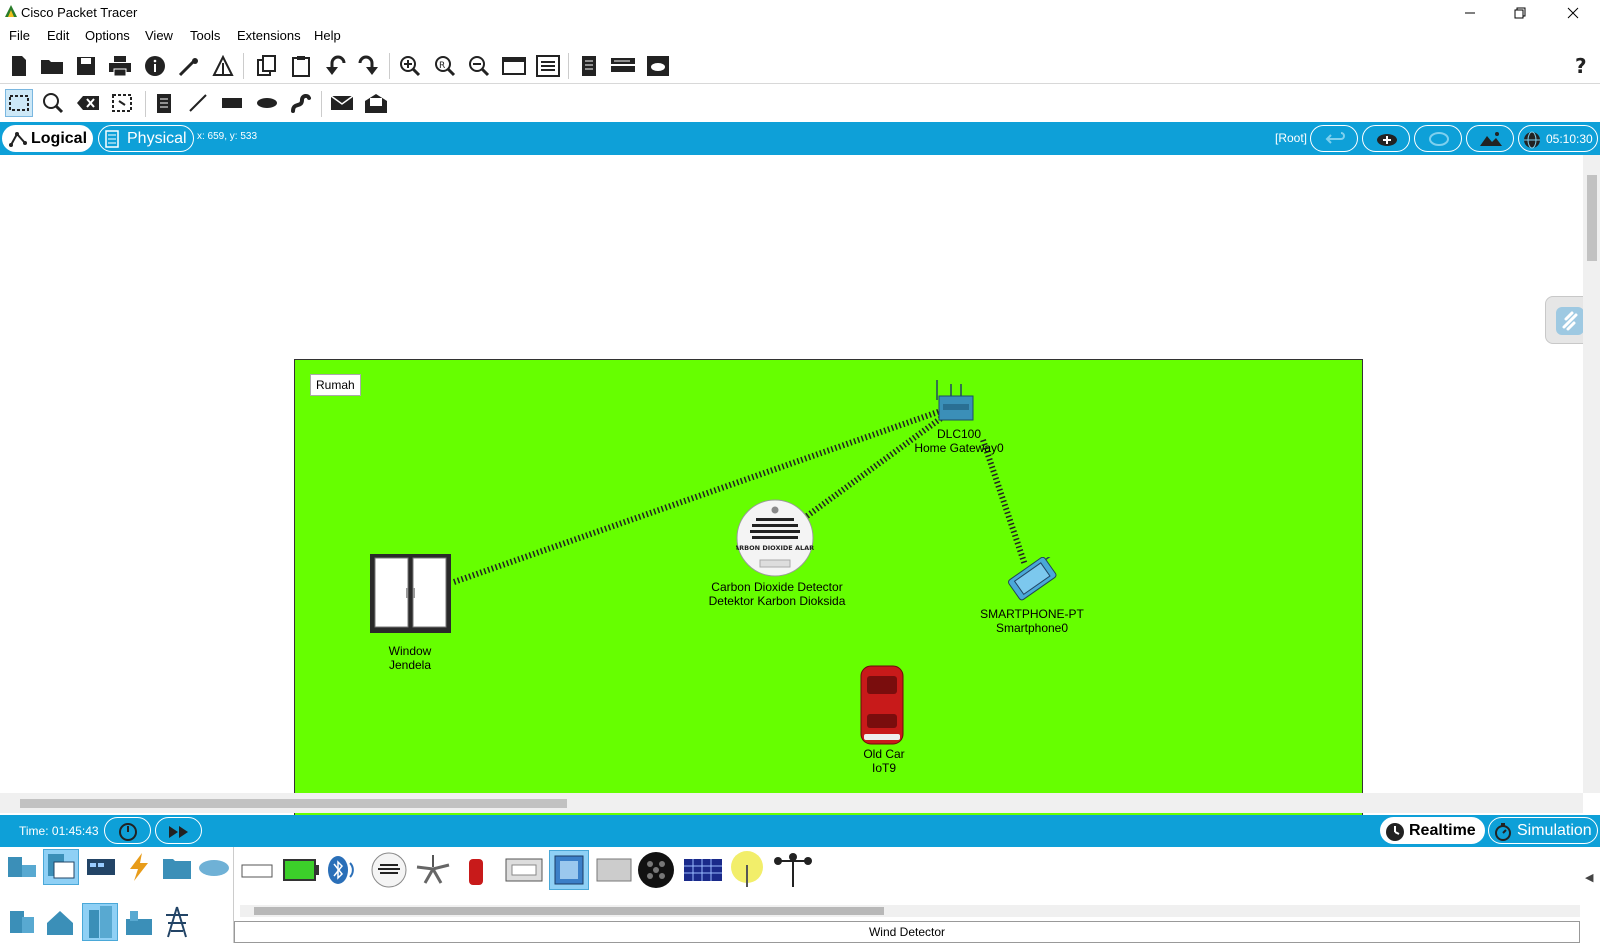  What do you see at coordinates (301, 66) in the screenshot?
I see `paste-button` at bounding box center [301, 66].